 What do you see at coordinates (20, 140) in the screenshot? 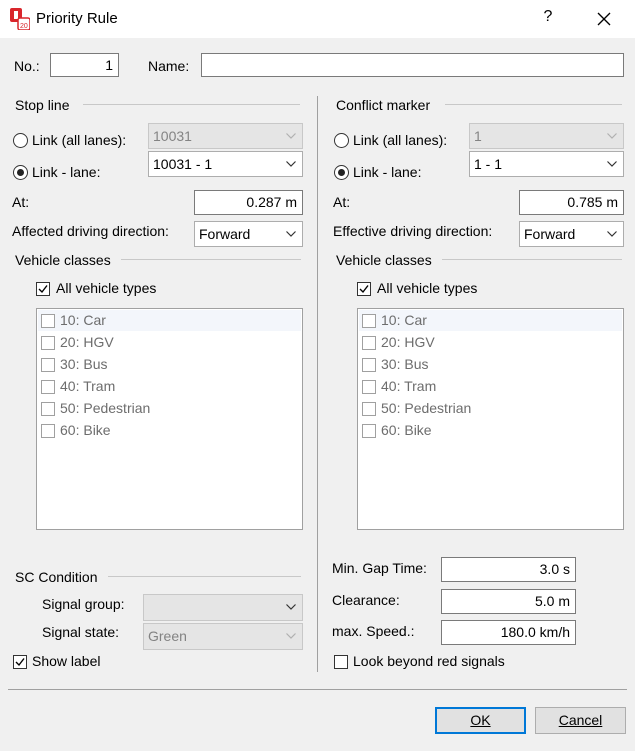
I see `stop-line-link-all-radio` at bounding box center [20, 140].